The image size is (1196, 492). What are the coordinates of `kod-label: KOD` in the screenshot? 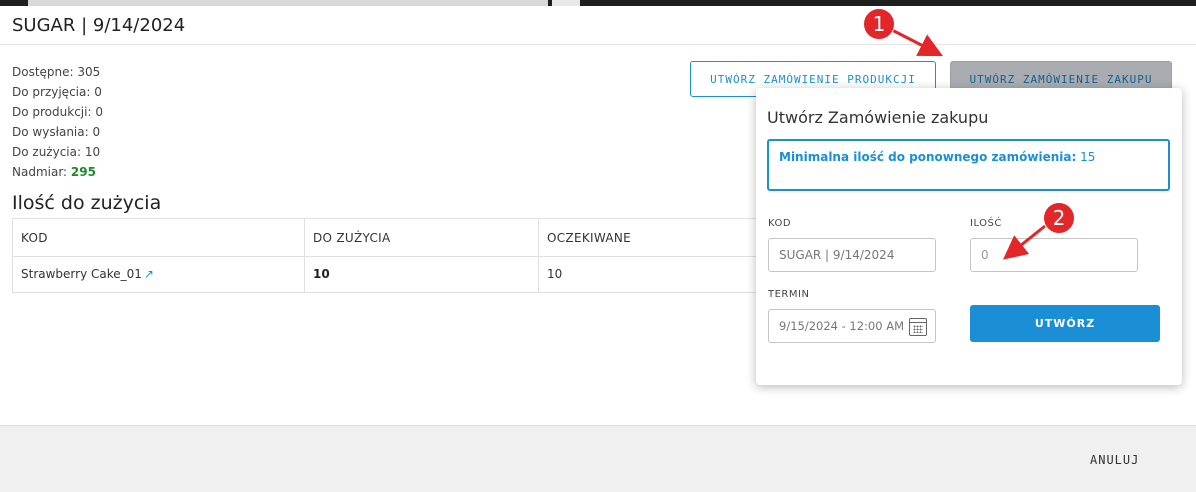 It's located at (780, 223).